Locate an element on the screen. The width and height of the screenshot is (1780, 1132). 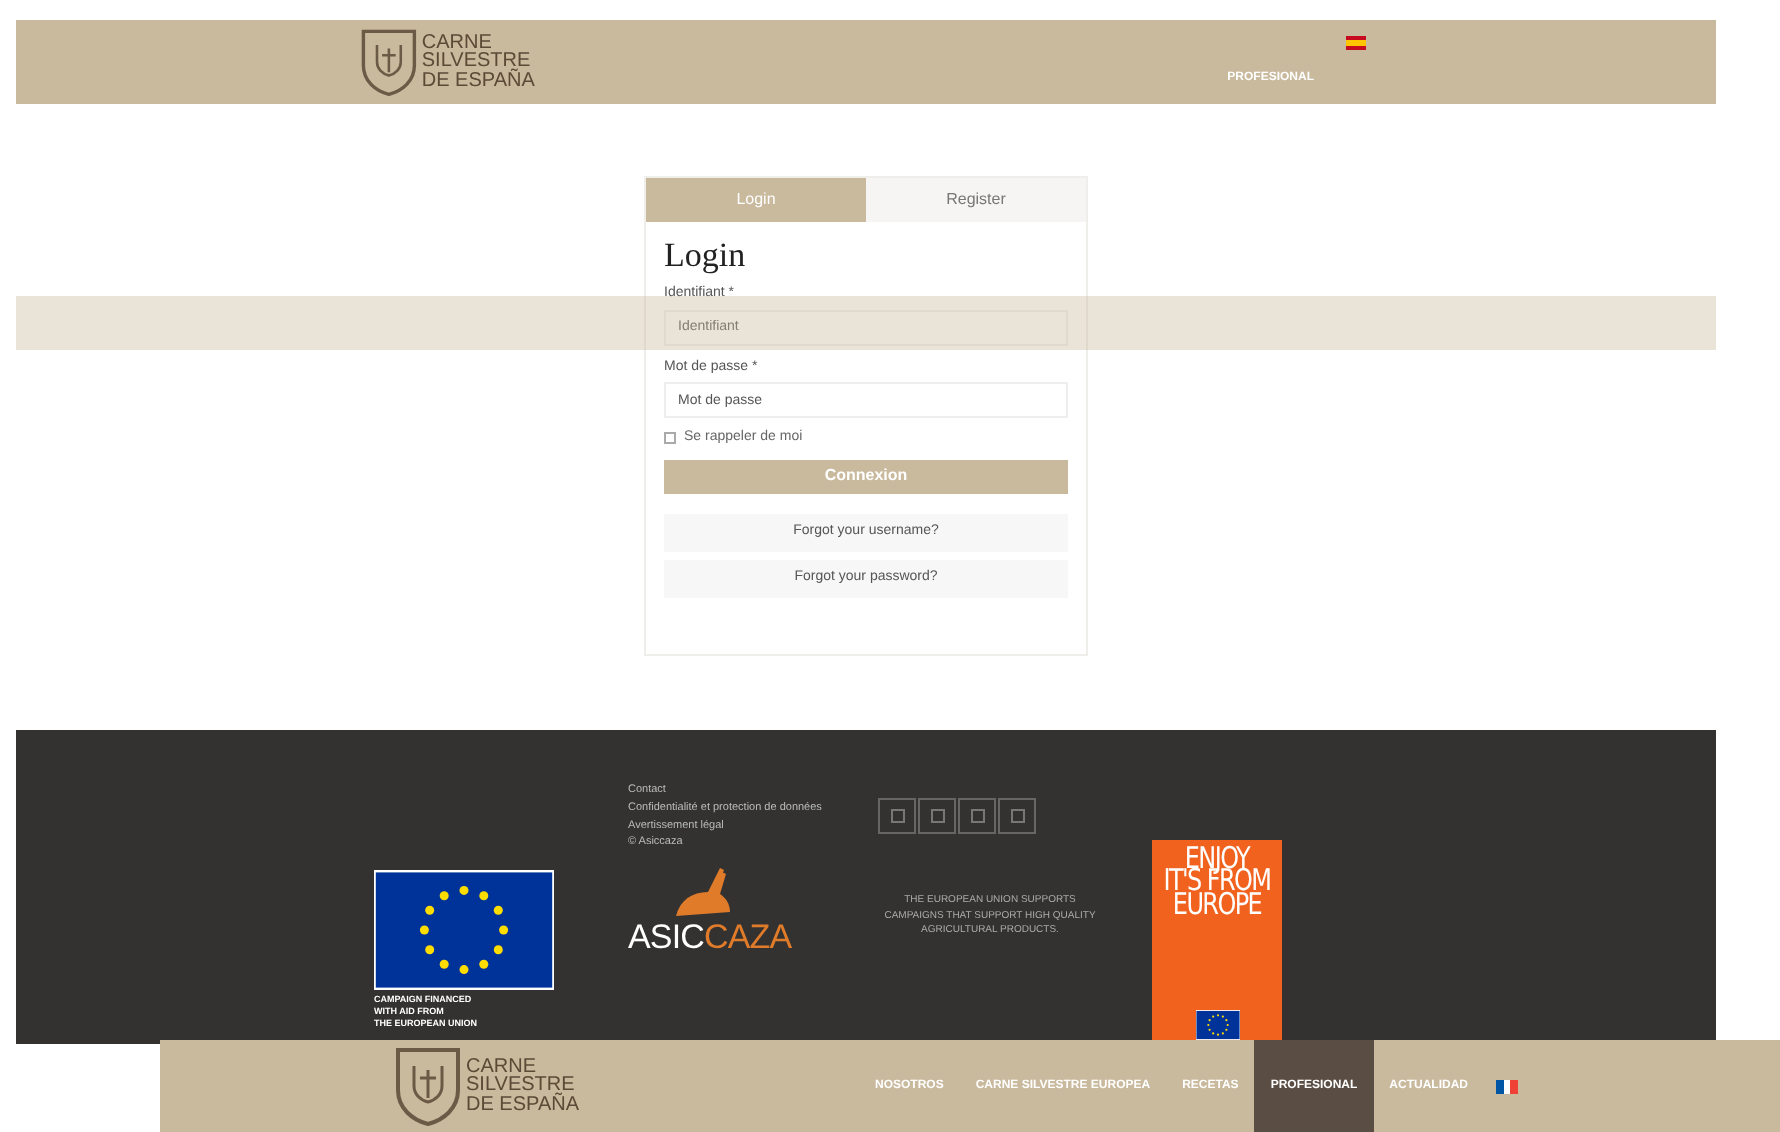
checkbox is located at coordinates (670, 438).